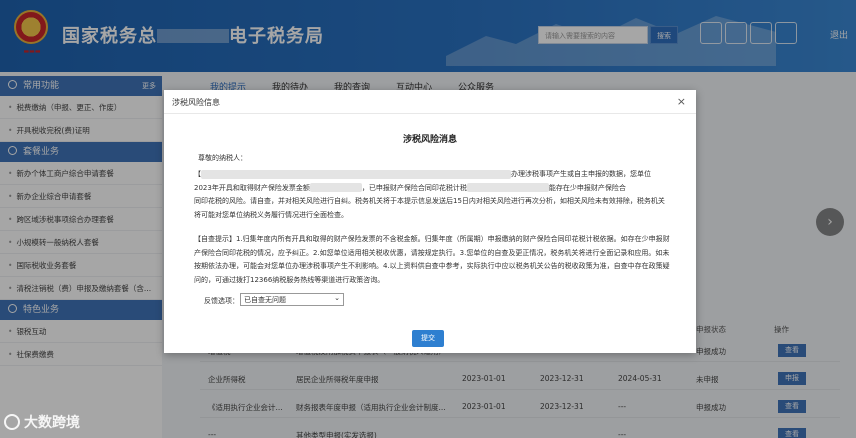 The height and width of the screenshot is (438, 856). I want to click on chevron-down-icon: ⌄, so click(337, 298).